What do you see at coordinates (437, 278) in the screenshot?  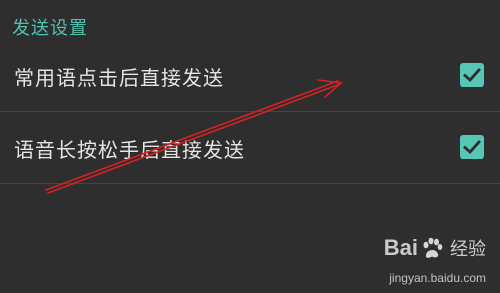 I see `watermark-url: jingyan.baidu.com` at bounding box center [437, 278].